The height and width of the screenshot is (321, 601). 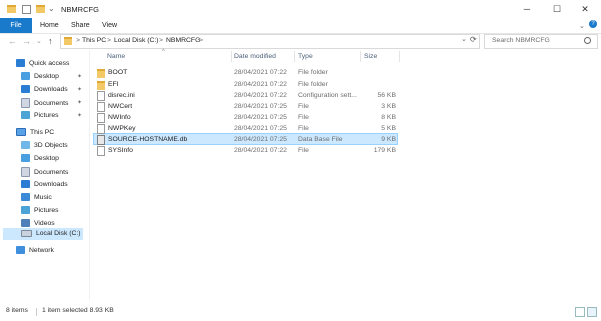 I want to click on nav-item-documents: Documents, so click(x=44, y=103).